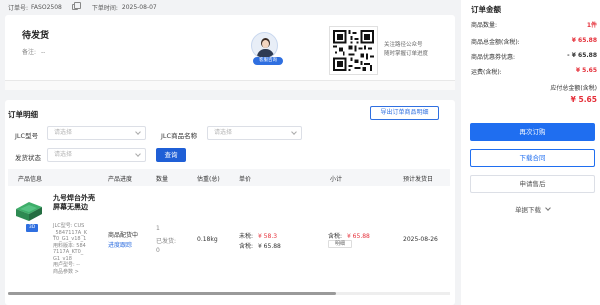  Describe the element at coordinates (23, 114) in the screenshot. I see `order-detail-title: 订单明细` at that location.